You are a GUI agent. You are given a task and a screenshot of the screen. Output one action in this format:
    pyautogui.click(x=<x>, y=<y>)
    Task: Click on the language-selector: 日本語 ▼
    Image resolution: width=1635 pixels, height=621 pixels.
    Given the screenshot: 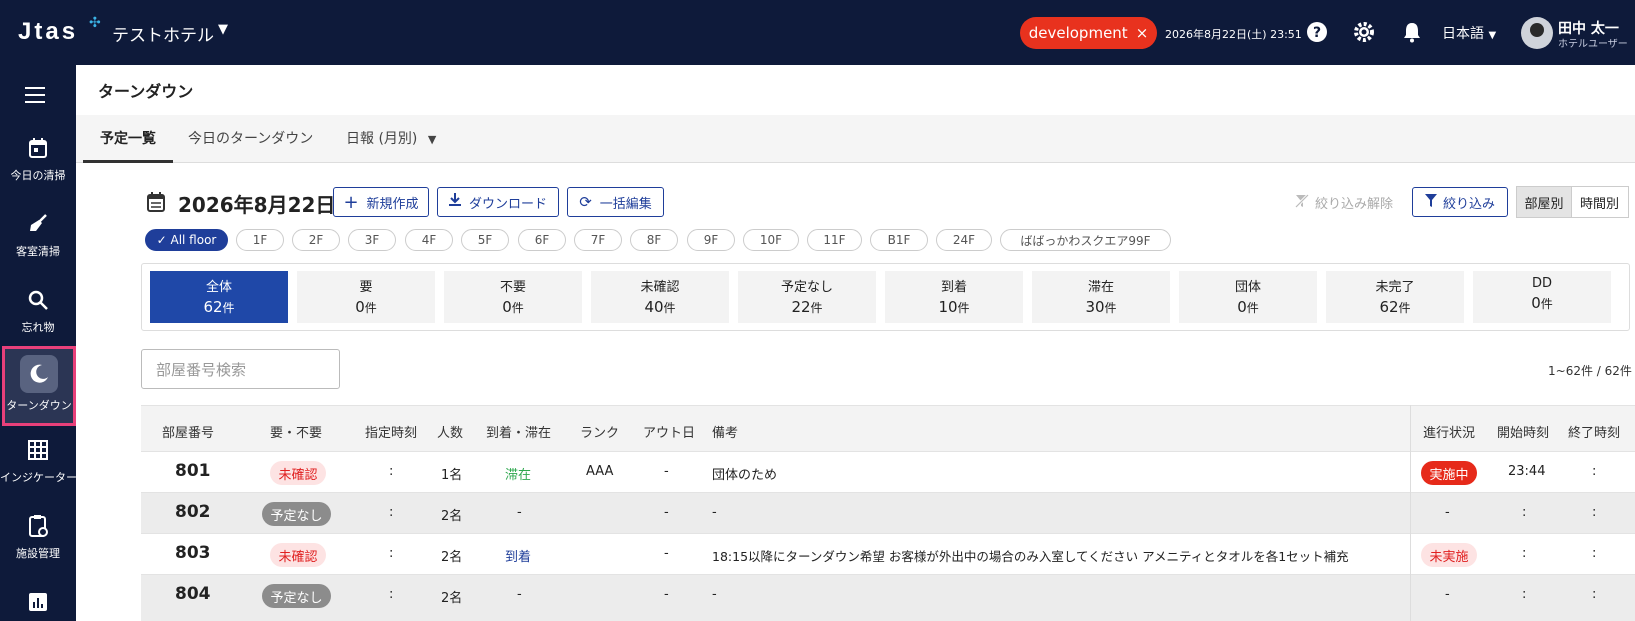 What is the action you would take?
    pyautogui.click(x=1469, y=33)
    